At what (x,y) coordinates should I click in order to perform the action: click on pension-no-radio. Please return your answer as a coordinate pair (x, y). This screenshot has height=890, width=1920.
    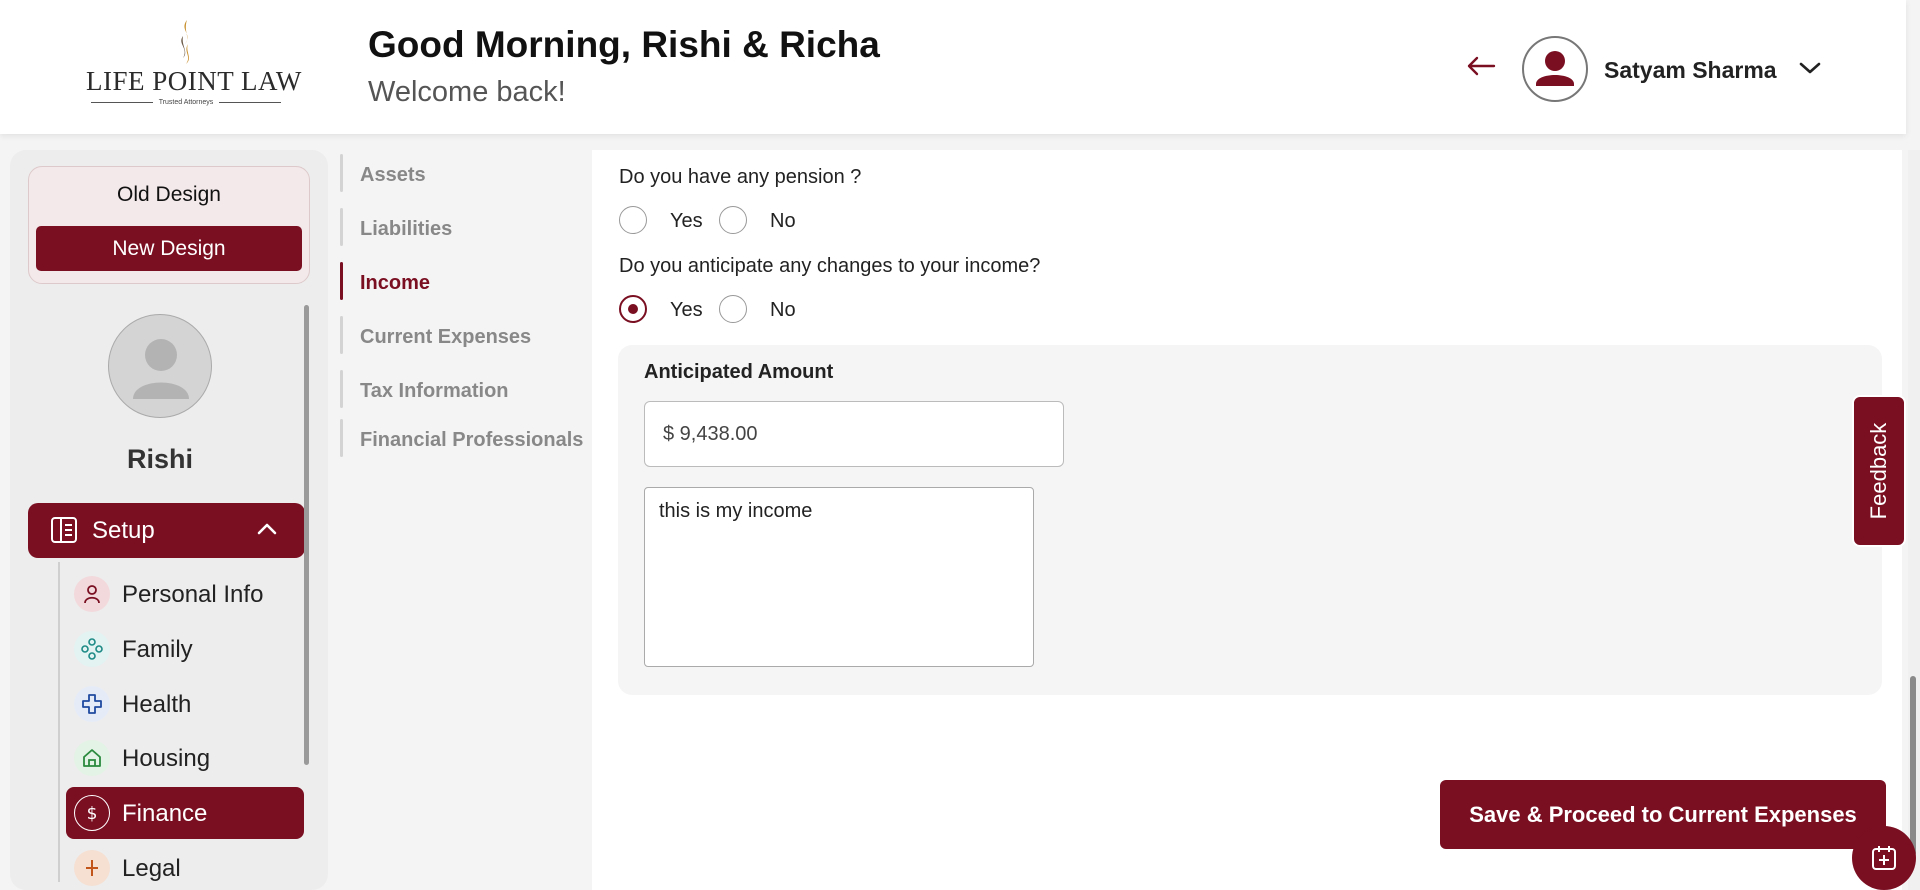
    Looking at the image, I should click on (733, 220).